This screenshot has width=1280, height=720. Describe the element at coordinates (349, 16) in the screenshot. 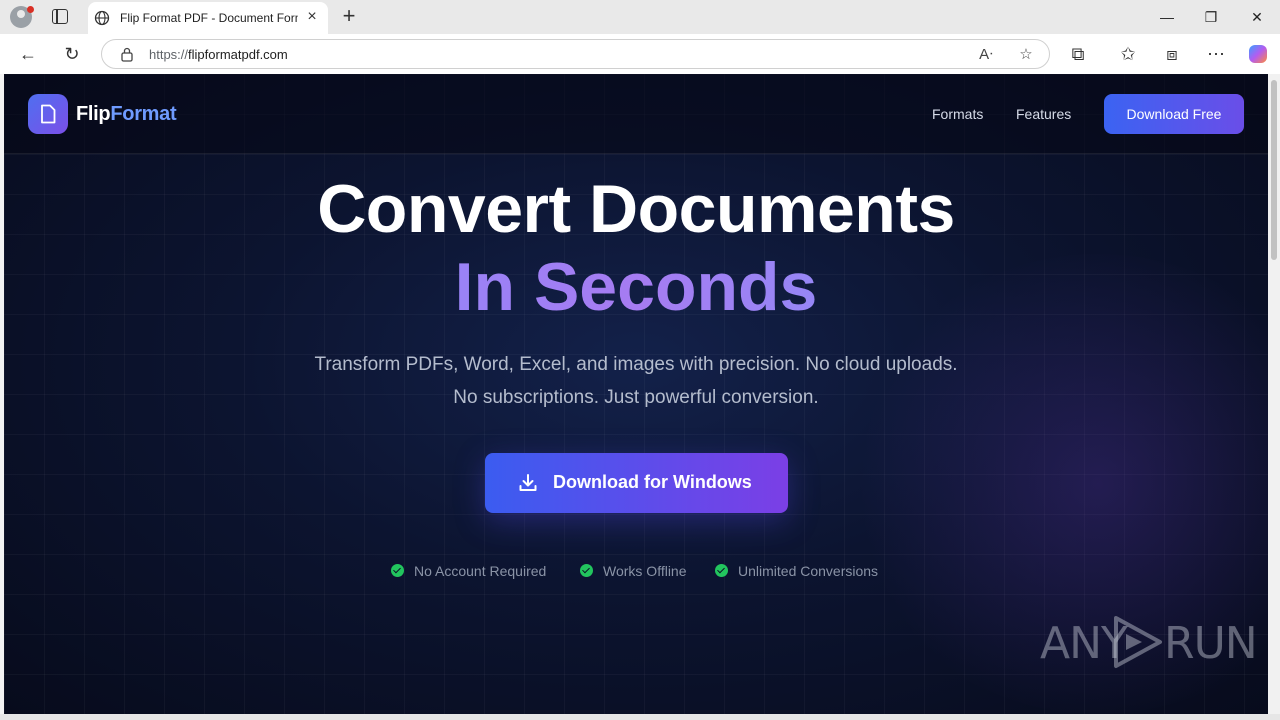

I see `new-tab-icon: +` at that location.